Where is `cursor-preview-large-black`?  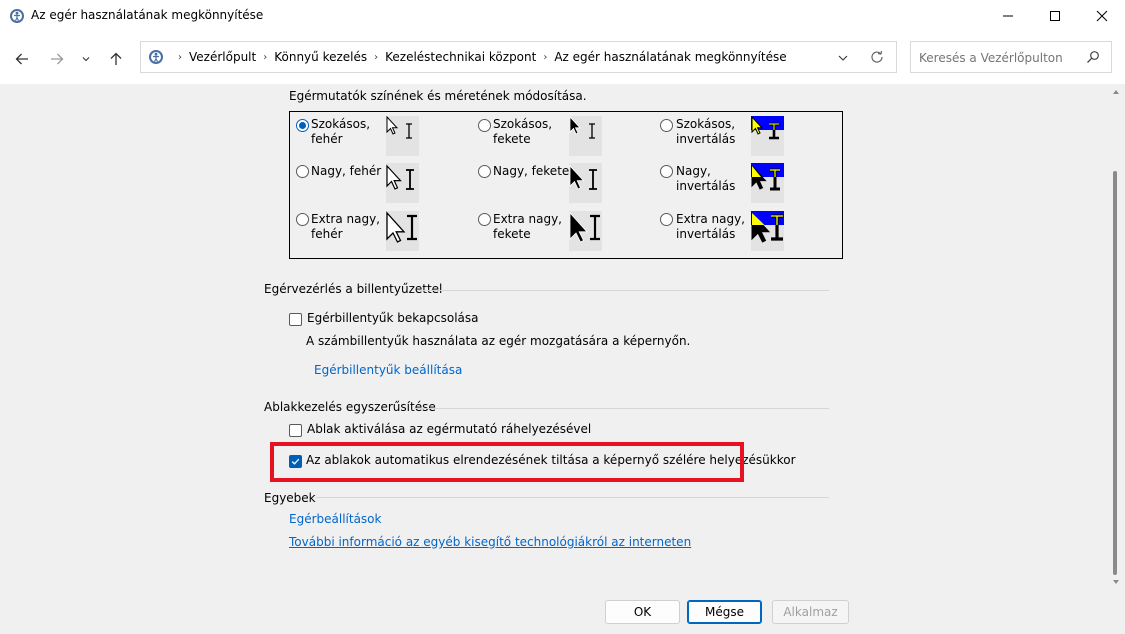
cursor-preview-large-black is located at coordinates (585, 183).